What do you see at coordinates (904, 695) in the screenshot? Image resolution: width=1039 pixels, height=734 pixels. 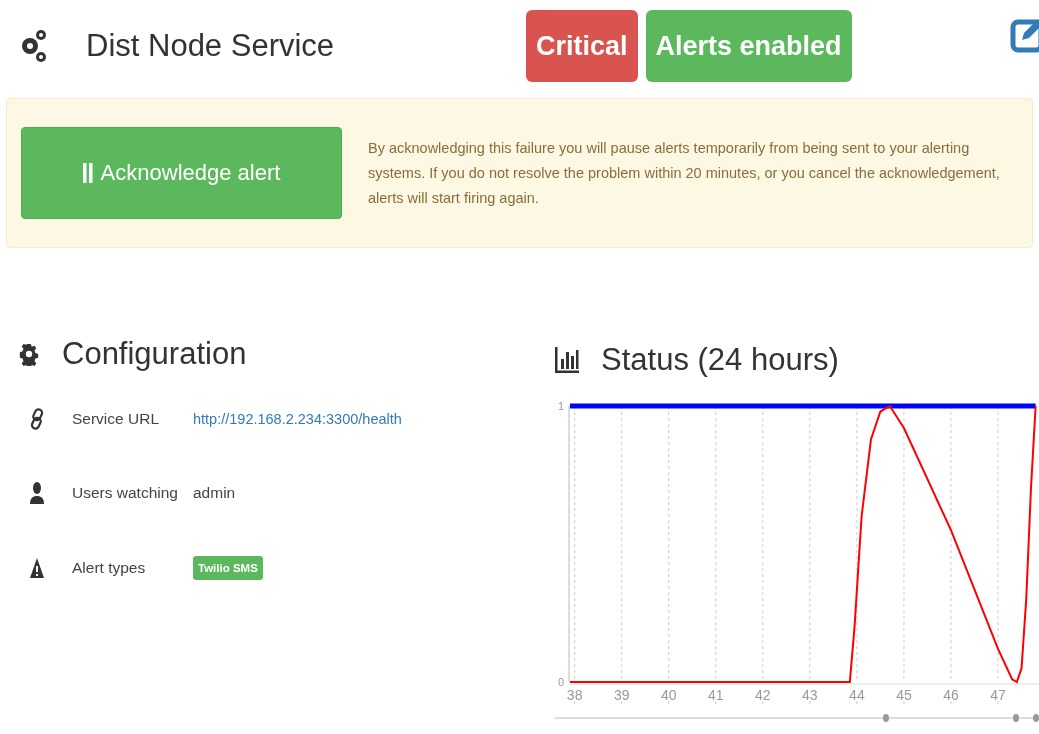 I see `x-tick-label: 45` at bounding box center [904, 695].